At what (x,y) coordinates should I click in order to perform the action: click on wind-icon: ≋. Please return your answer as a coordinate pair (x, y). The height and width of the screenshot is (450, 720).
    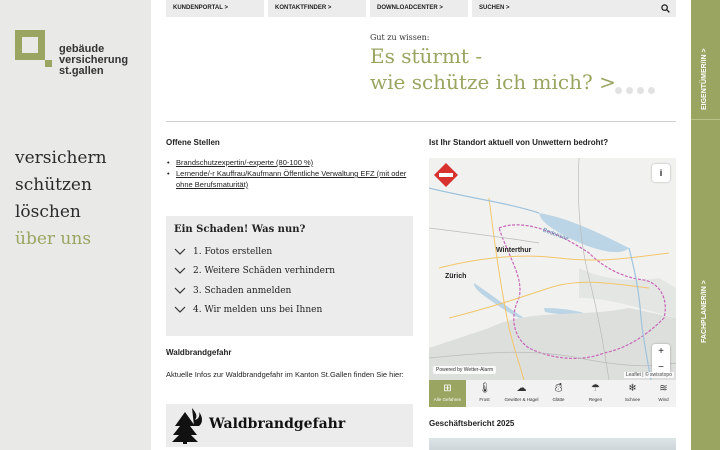
    Looking at the image, I should click on (663, 388).